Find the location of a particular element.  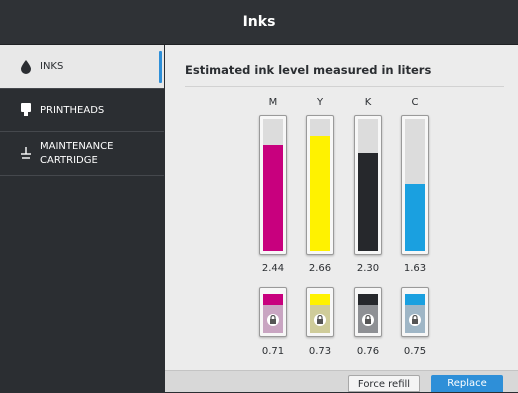

printhead-c is located at coordinates (415, 312).